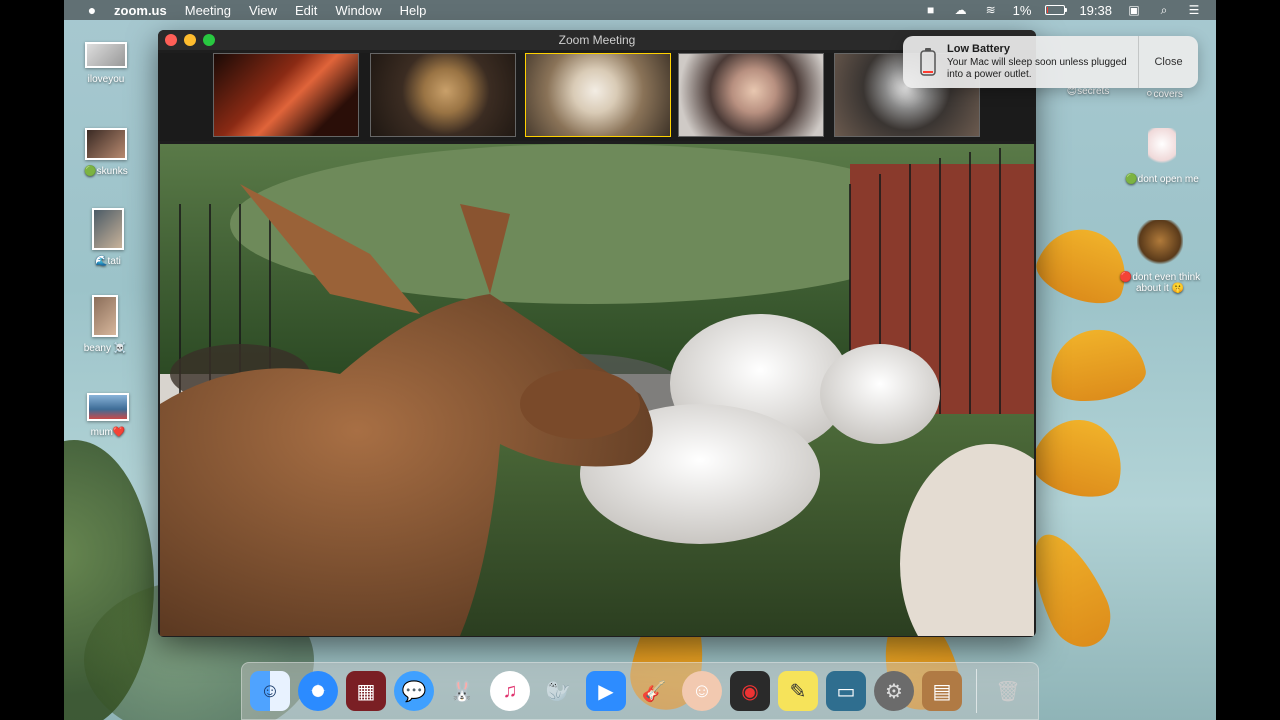 The height and width of the screenshot is (720, 1280). What do you see at coordinates (112, 171) in the screenshot?
I see `desktop-icon-label: skunks` at bounding box center [112, 171].